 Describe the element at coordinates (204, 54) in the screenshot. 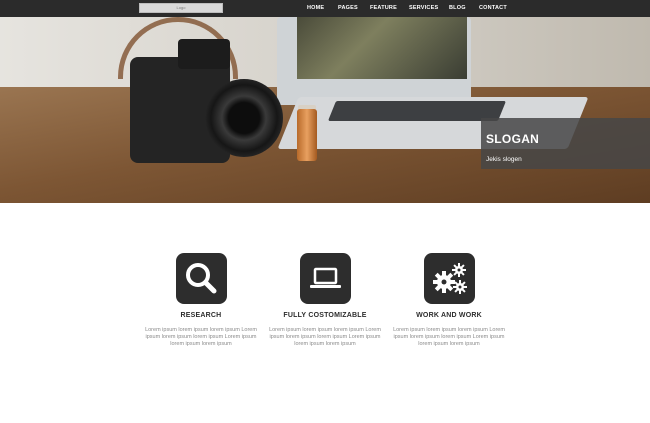

I see `hero-camera-top` at that location.